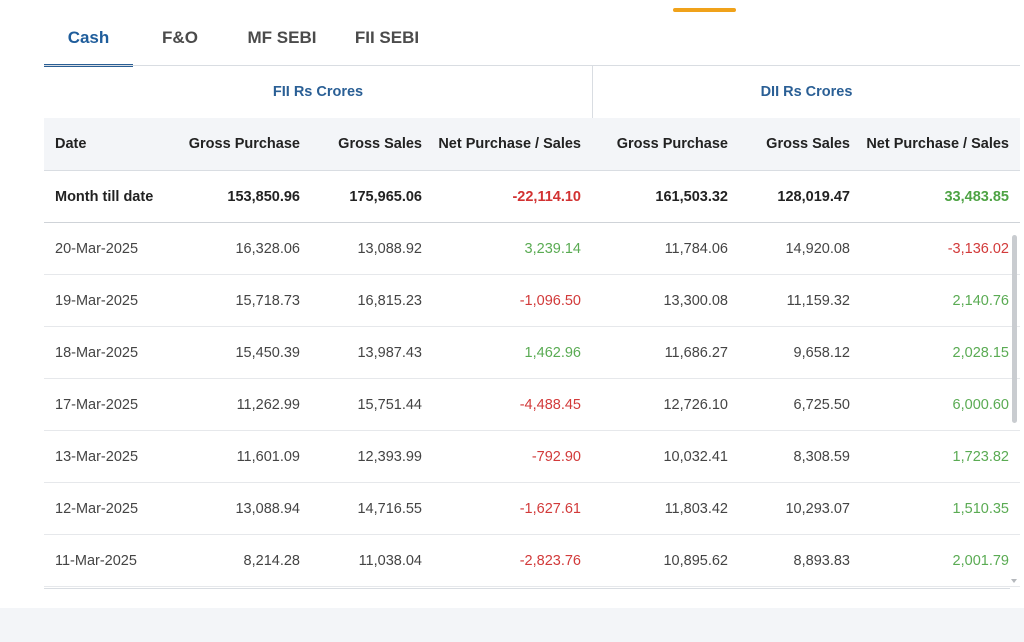  I want to click on dii-gross-sales: 8,893.83, so click(821, 560).